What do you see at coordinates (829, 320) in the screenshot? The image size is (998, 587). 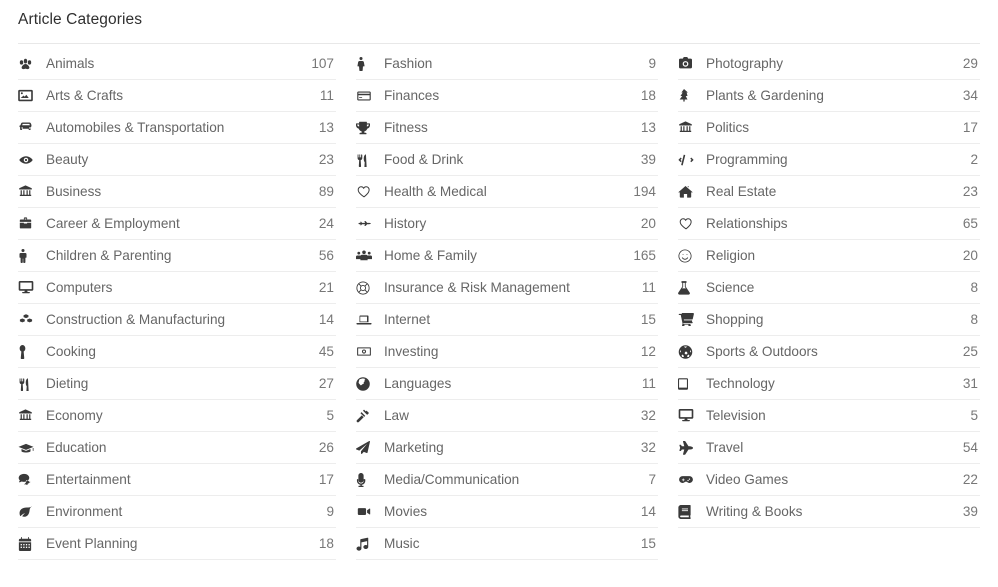 I see `category-row: Shopping 8` at bounding box center [829, 320].